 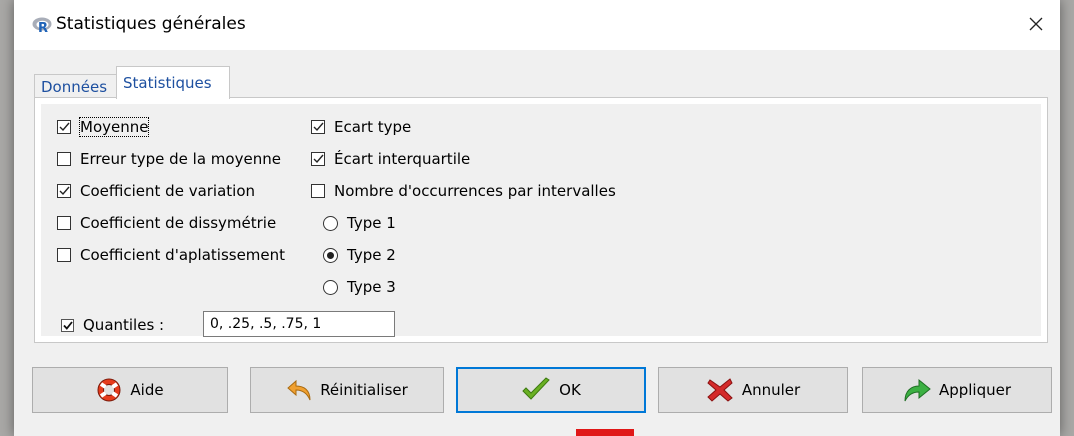 I want to click on radio-type-2: Type 2, so click(x=359, y=255).